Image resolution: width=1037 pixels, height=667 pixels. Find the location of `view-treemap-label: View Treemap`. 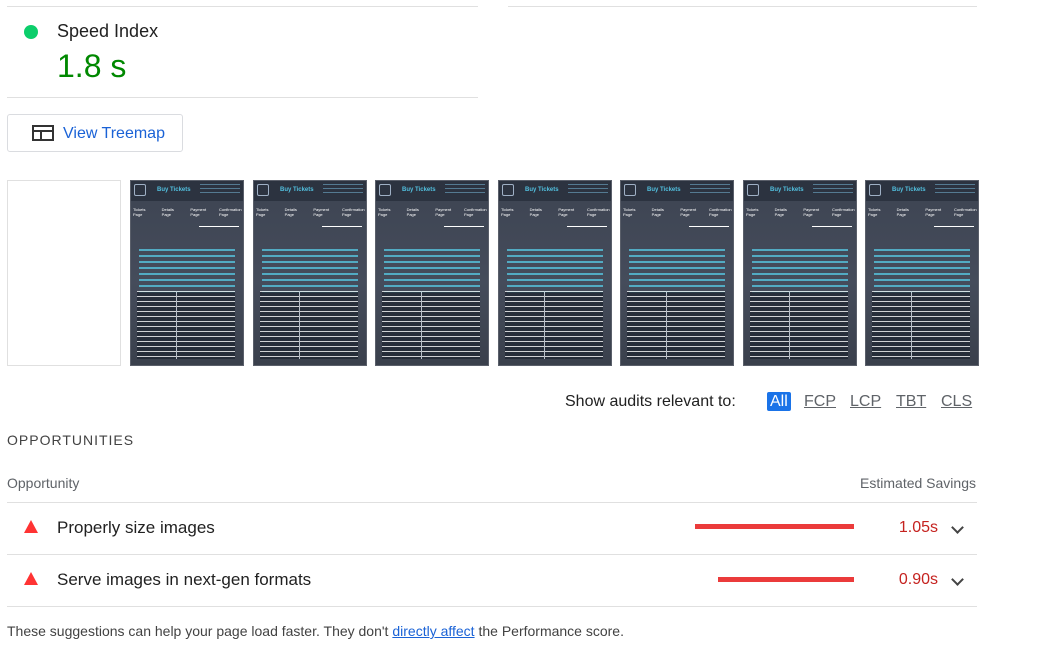

view-treemap-label: View Treemap is located at coordinates (114, 133).